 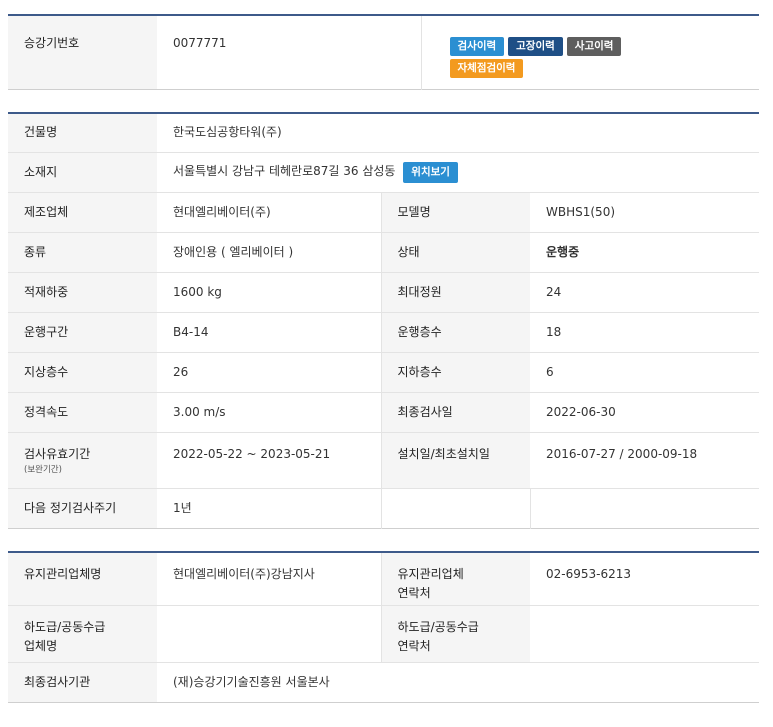 What do you see at coordinates (455, 252) in the screenshot?
I see `status-label: 상태` at bounding box center [455, 252].